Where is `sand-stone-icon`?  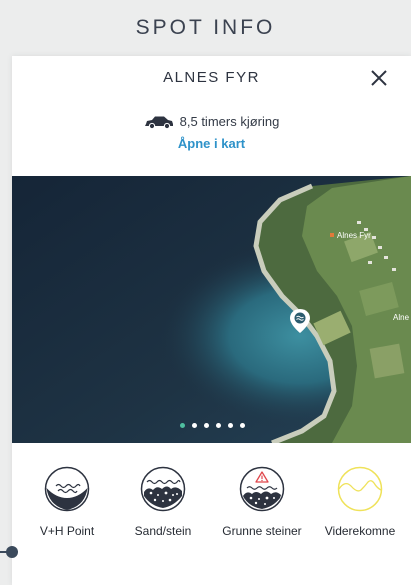
sand-stone-icon is located at coordinates (163, 489).